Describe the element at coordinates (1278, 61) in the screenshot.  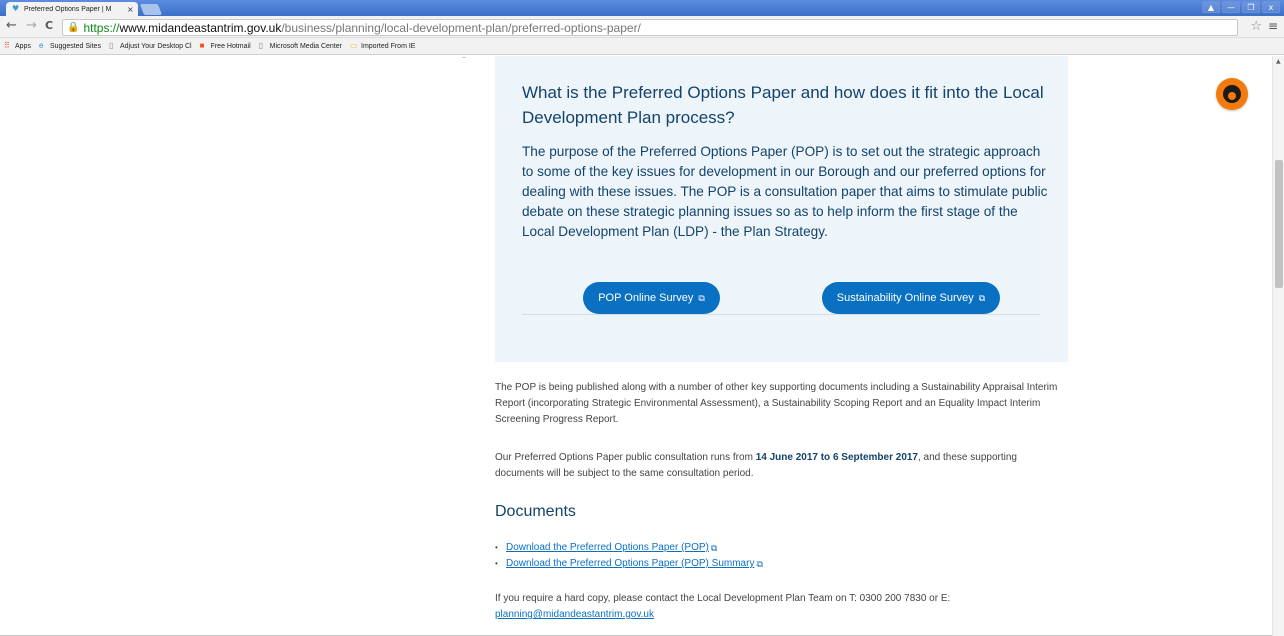
I see `scroll-up-icon: ▲` at that location.